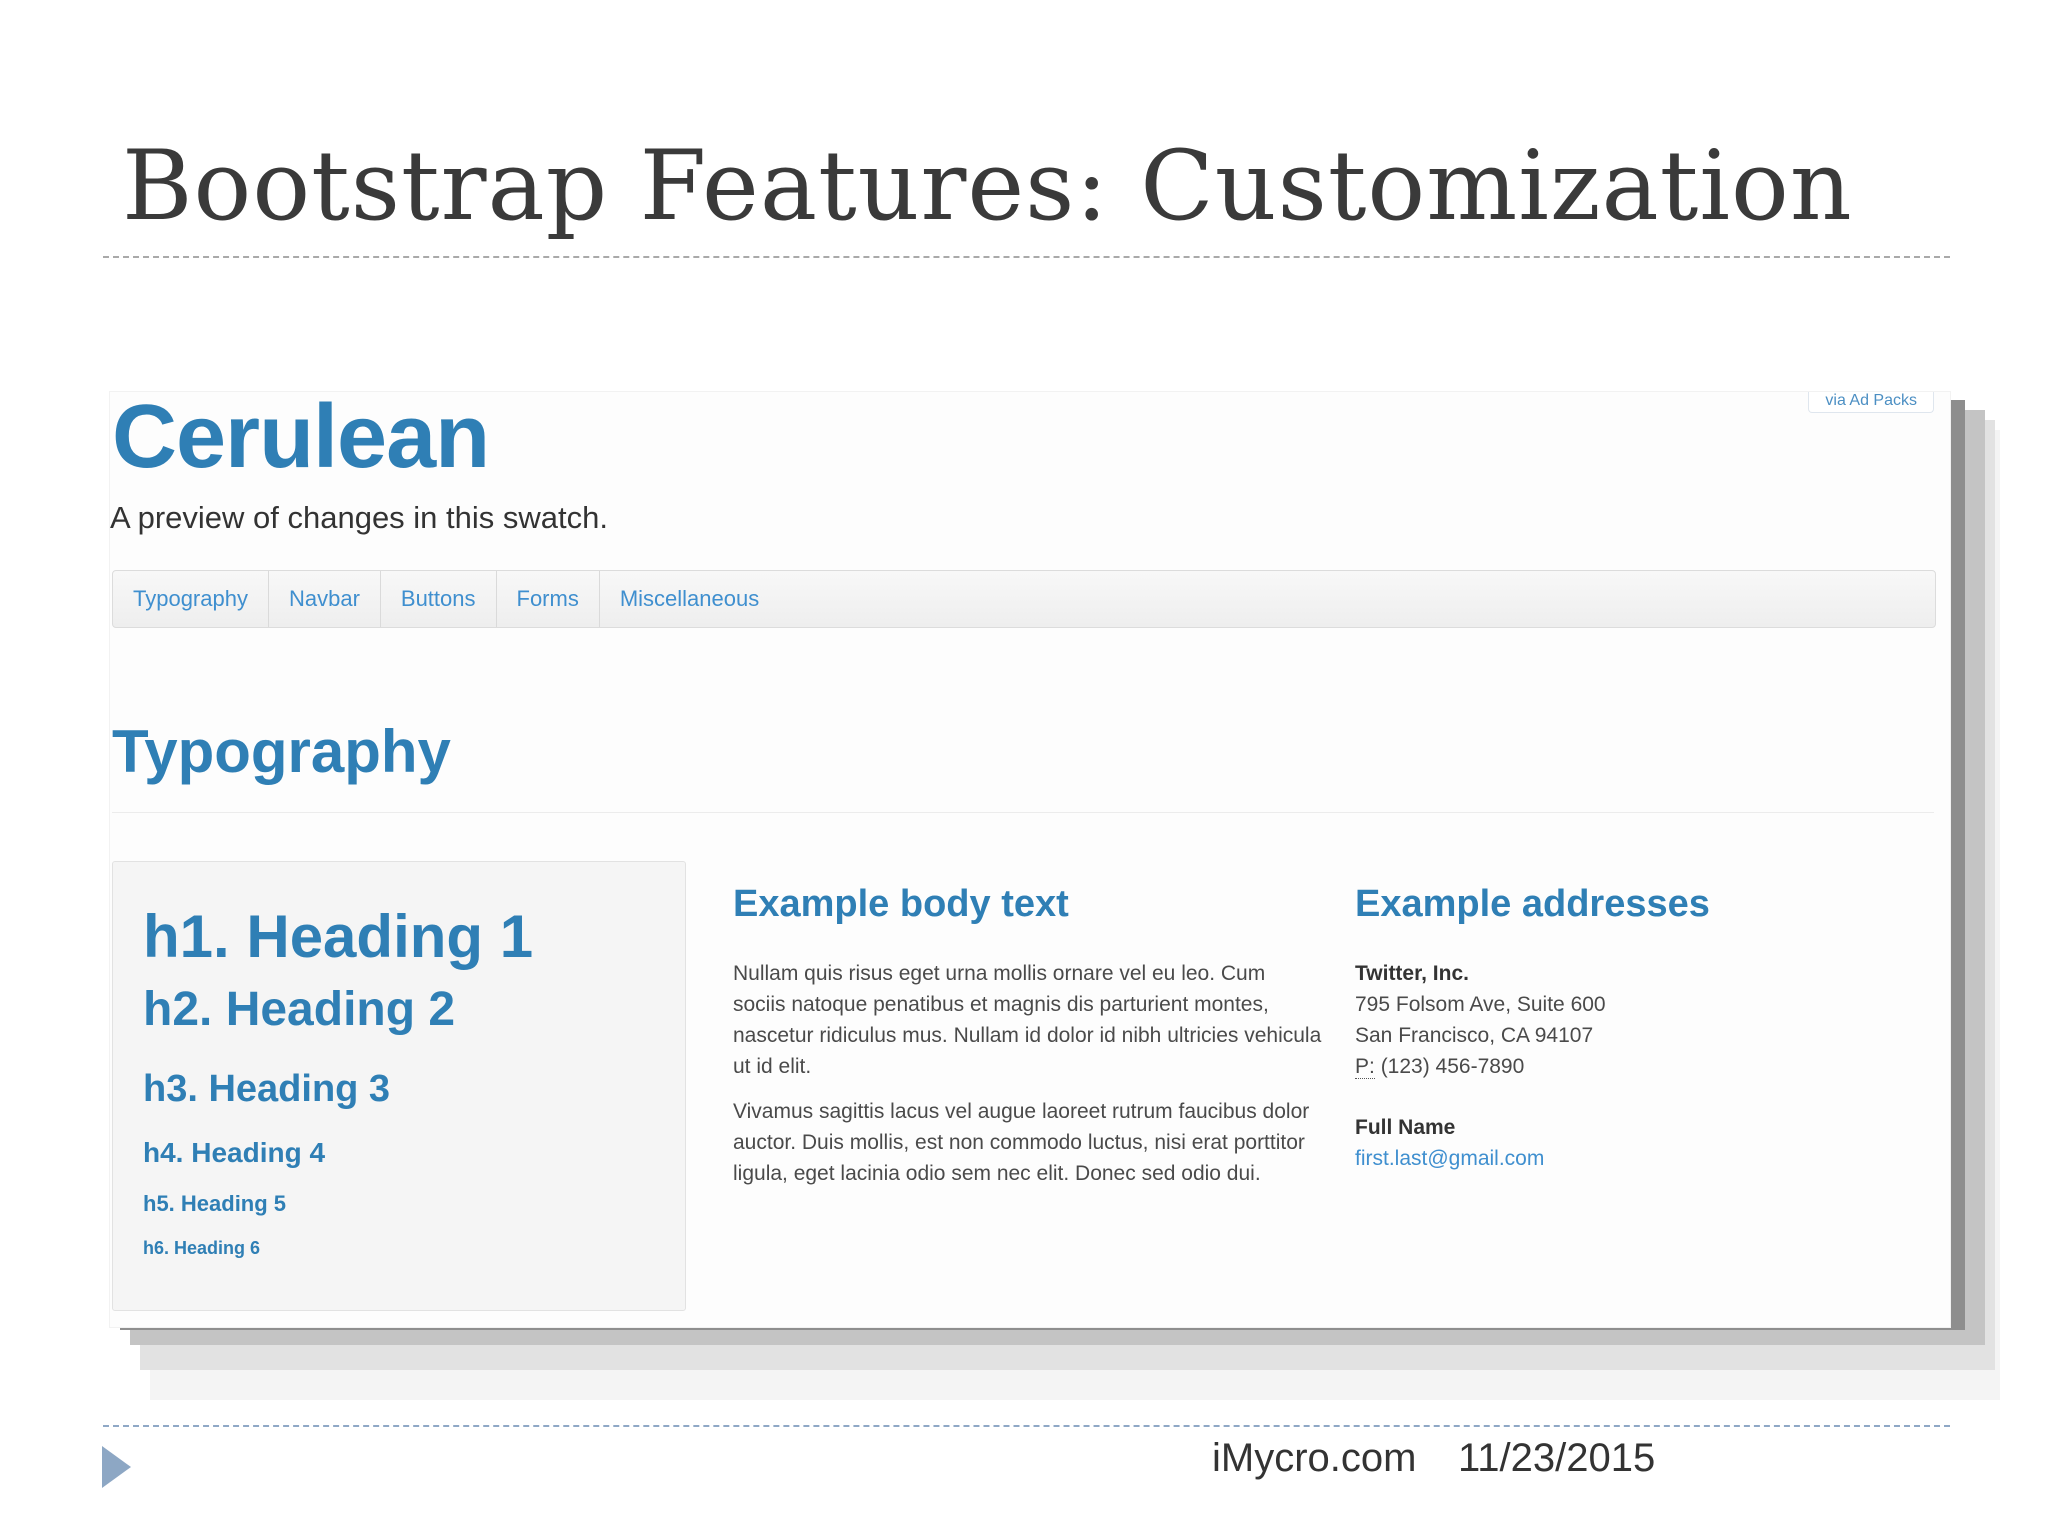 The image size is (2048, 1536). Describe the element at coordinates (359, 517) in the screenshot. I see `swatch-subtitle: A preview of changes in this swatch.` at that location.